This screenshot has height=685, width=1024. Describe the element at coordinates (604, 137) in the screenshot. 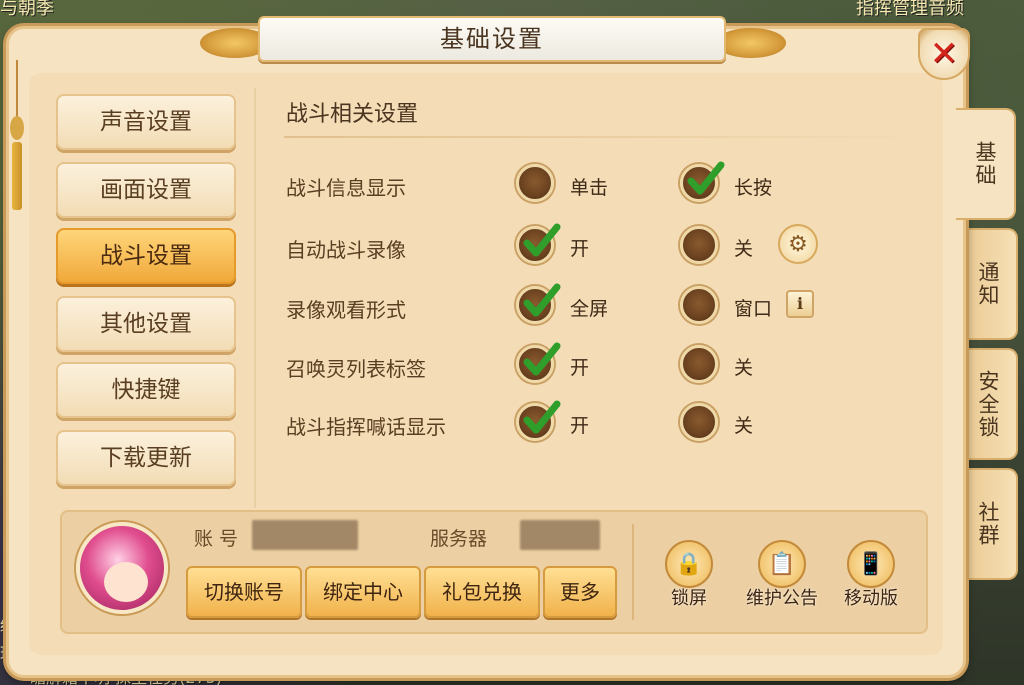

I see `section-divider` at that location.